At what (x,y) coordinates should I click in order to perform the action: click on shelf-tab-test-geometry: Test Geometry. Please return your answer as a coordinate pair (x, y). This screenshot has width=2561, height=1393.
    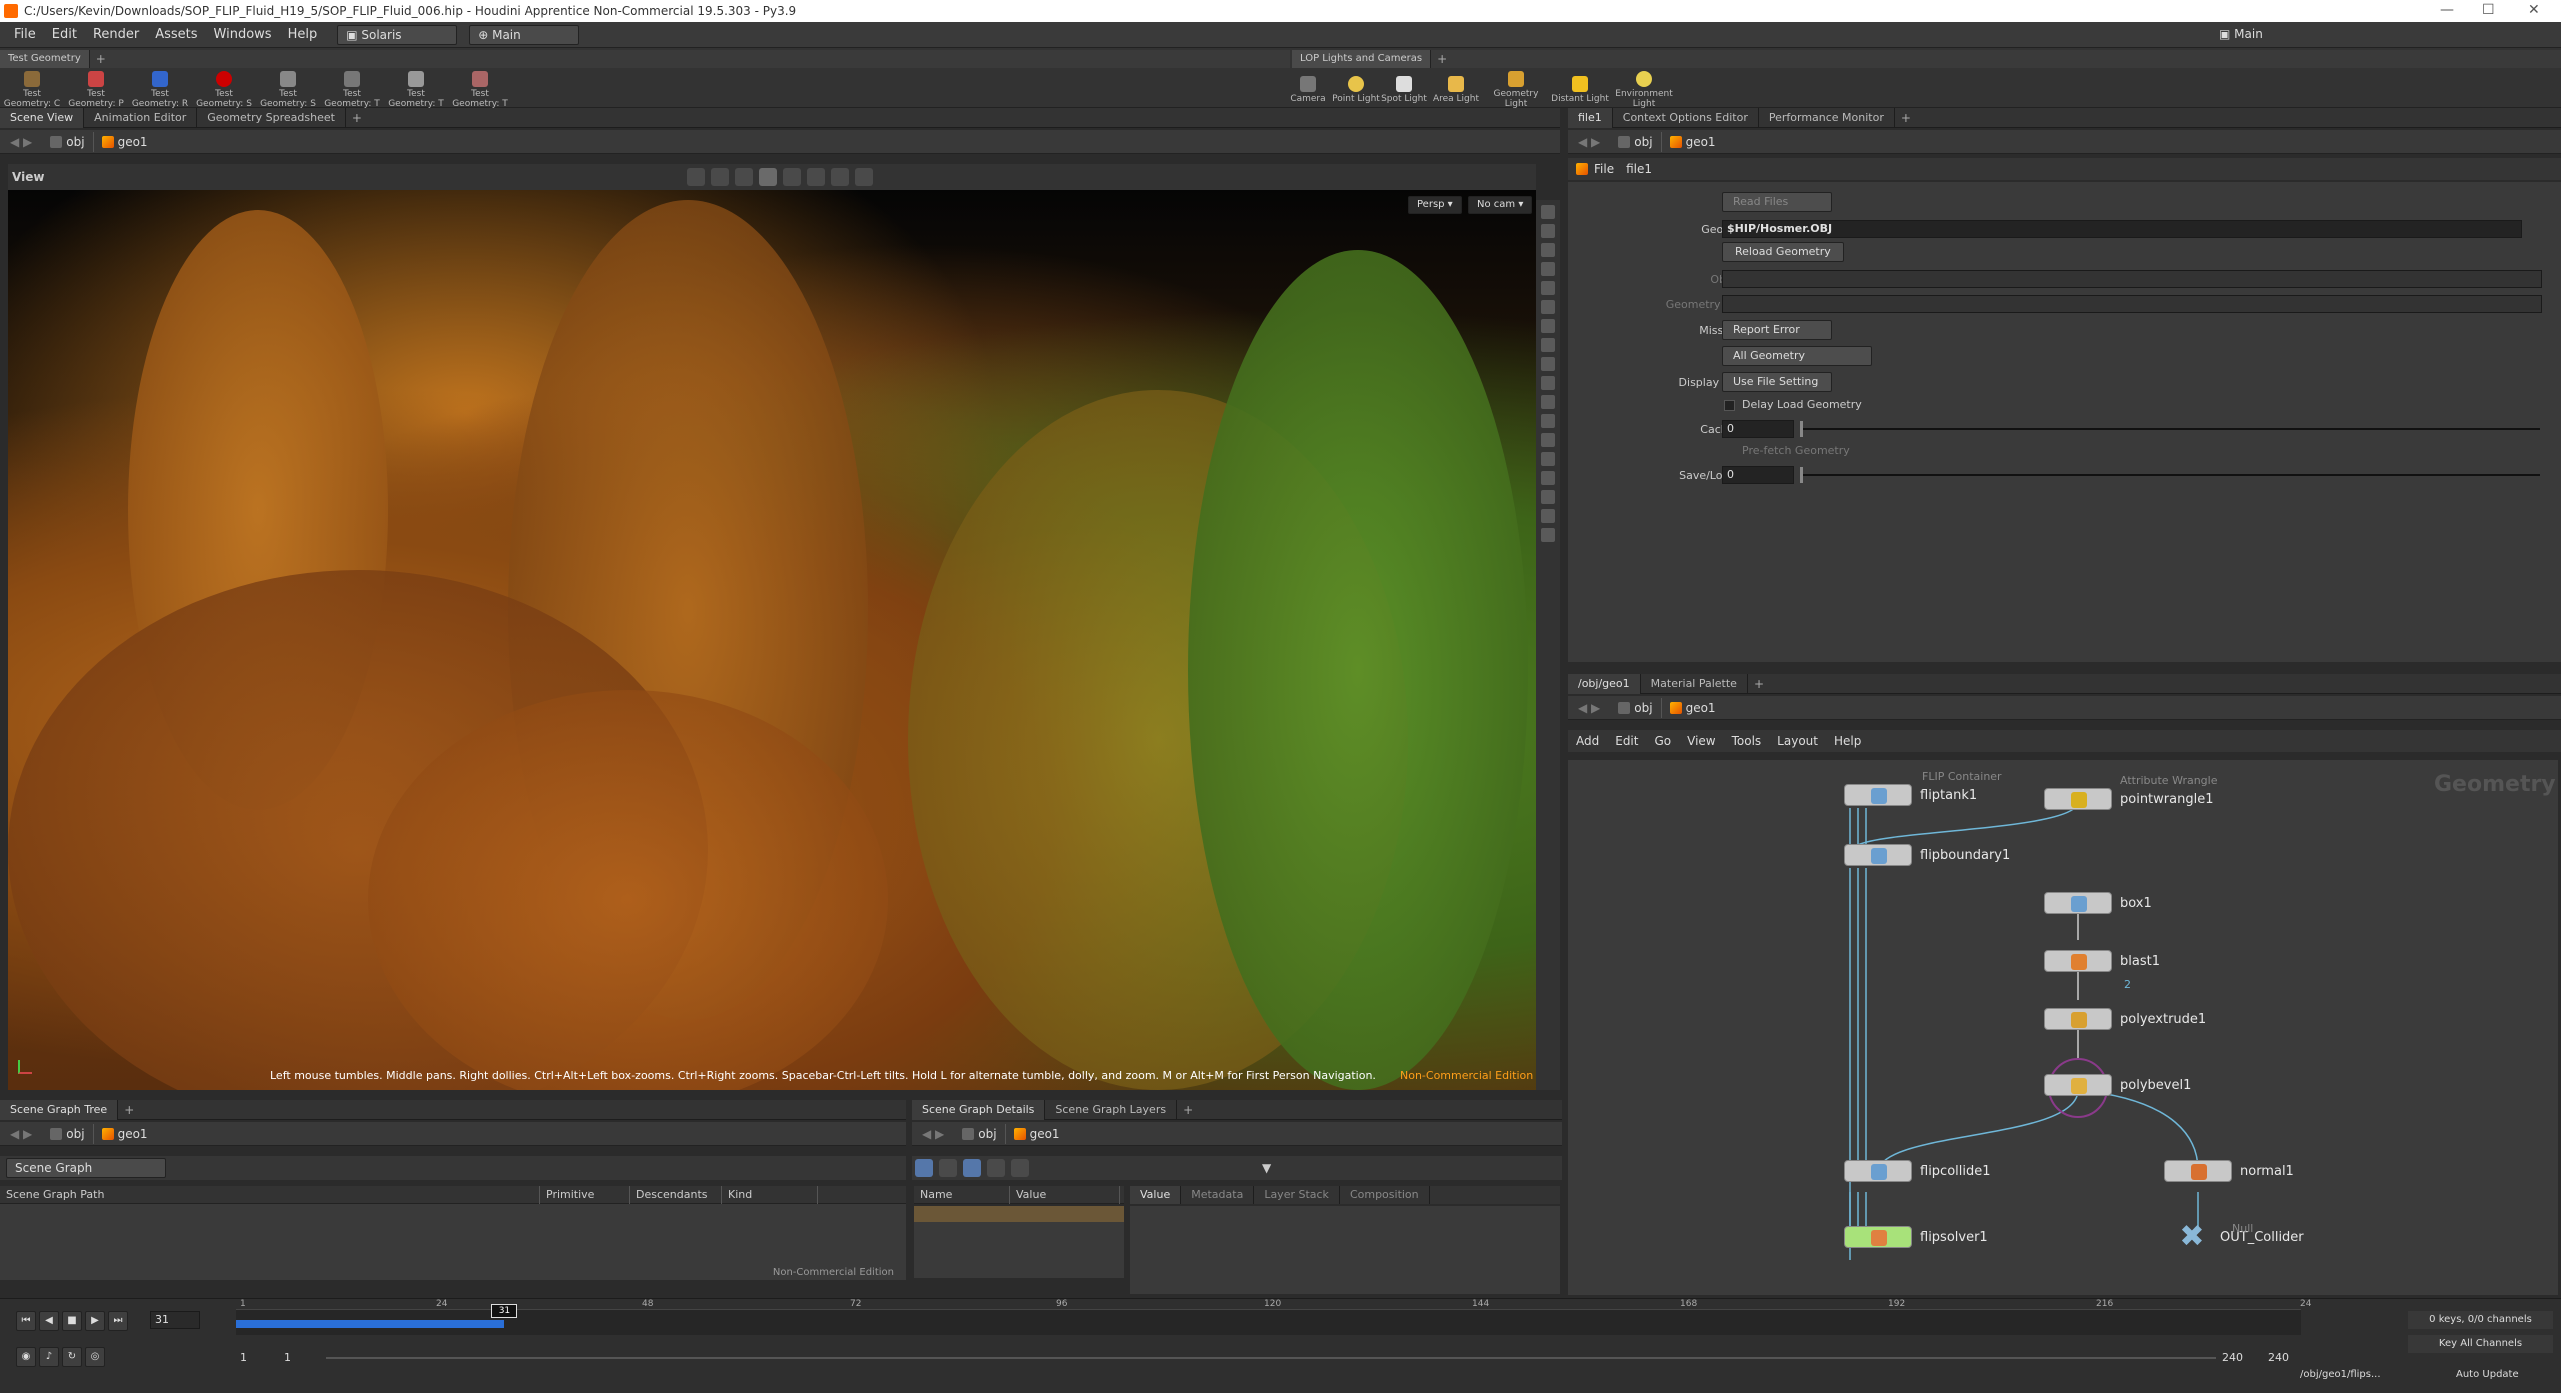
    Looking at the image, I should click on (45, 59).